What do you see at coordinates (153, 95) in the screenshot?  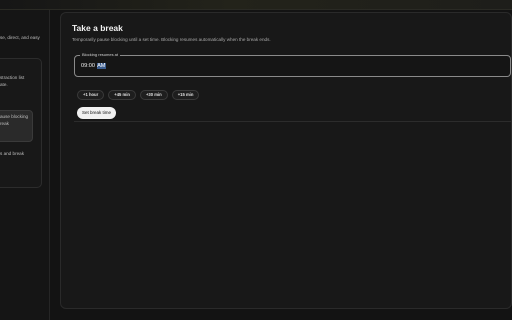 I see `preset-30-min-button: +30 min` at bounding box center [153, 95].